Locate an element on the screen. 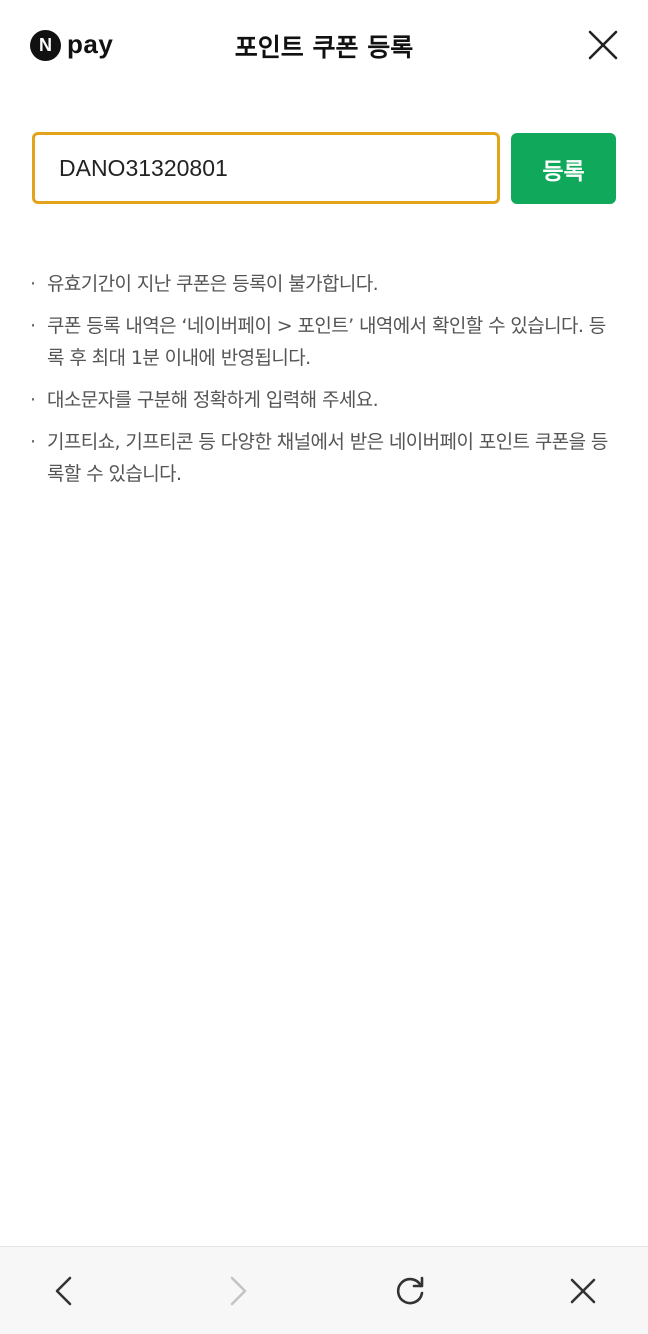 This screenshot has height=1334, width=648. page-title: 포인트 쿠폰 등록 is located at coordinates (324, 47).